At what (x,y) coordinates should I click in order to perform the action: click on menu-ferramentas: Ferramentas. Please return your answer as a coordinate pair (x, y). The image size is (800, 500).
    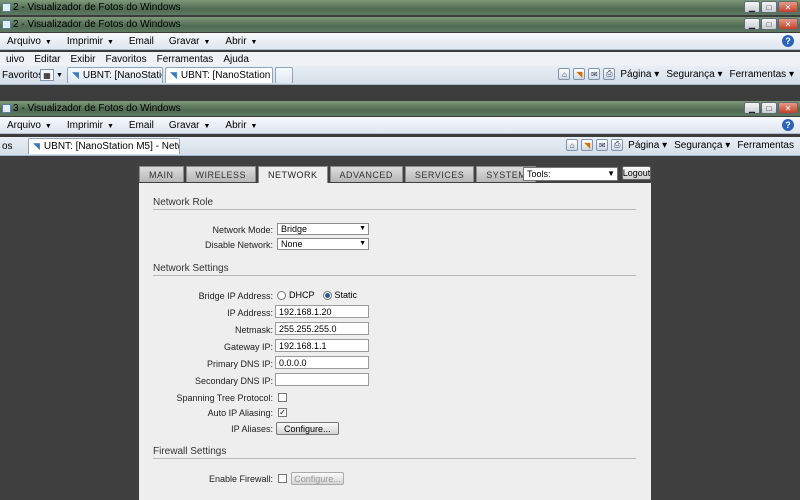
    Looking at the image, I should click on (185, 59).